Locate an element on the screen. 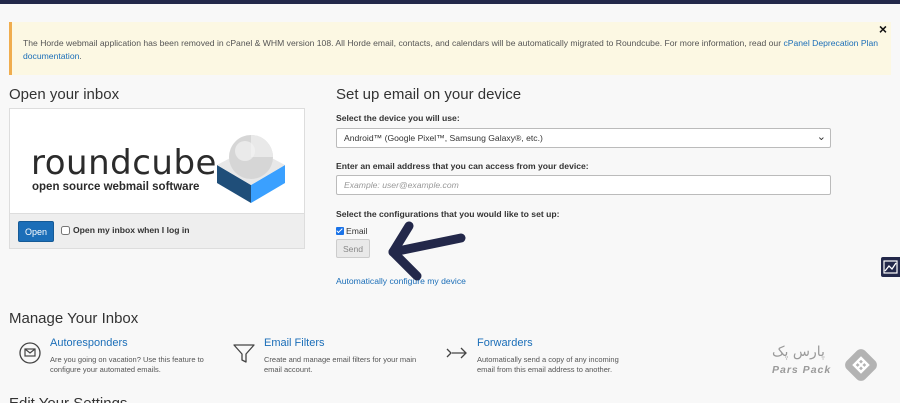  forwarders-link: Forwarders is located at coordinates (505, 343).